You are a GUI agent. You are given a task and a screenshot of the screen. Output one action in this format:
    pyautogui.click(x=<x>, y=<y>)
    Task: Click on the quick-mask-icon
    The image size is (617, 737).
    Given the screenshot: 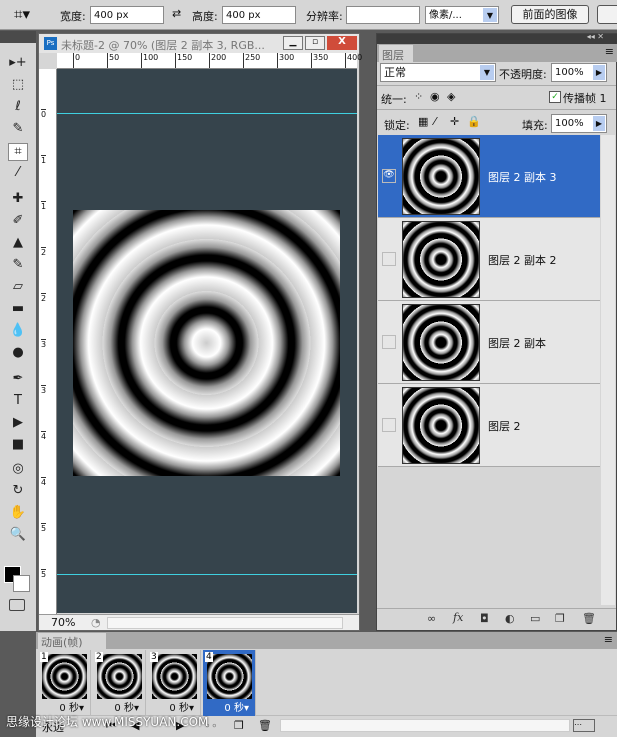 What is the action you would take?
    pyautogui.click(x=17, y=605)
    